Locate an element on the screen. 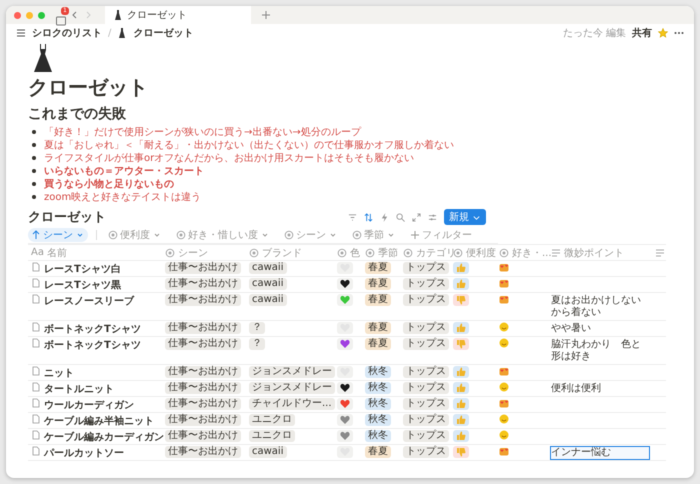 The height and width of the screenshot is (484, 700). note-cell: インナー悩む is located at coordinates (600, 453).